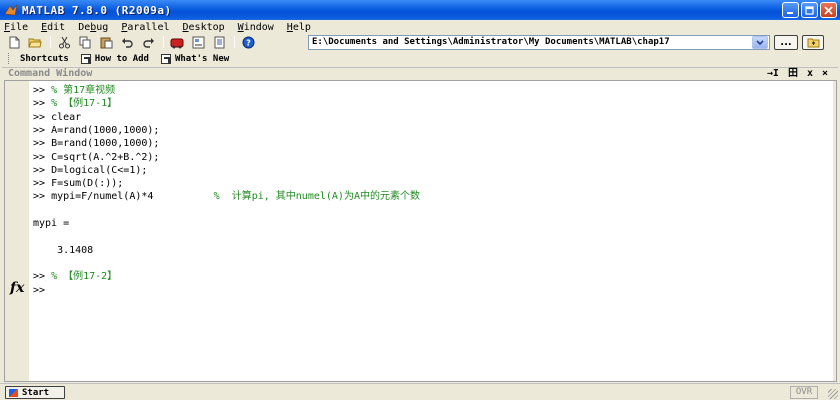  I want to click on chevron-down-icon, so click(760, 42).